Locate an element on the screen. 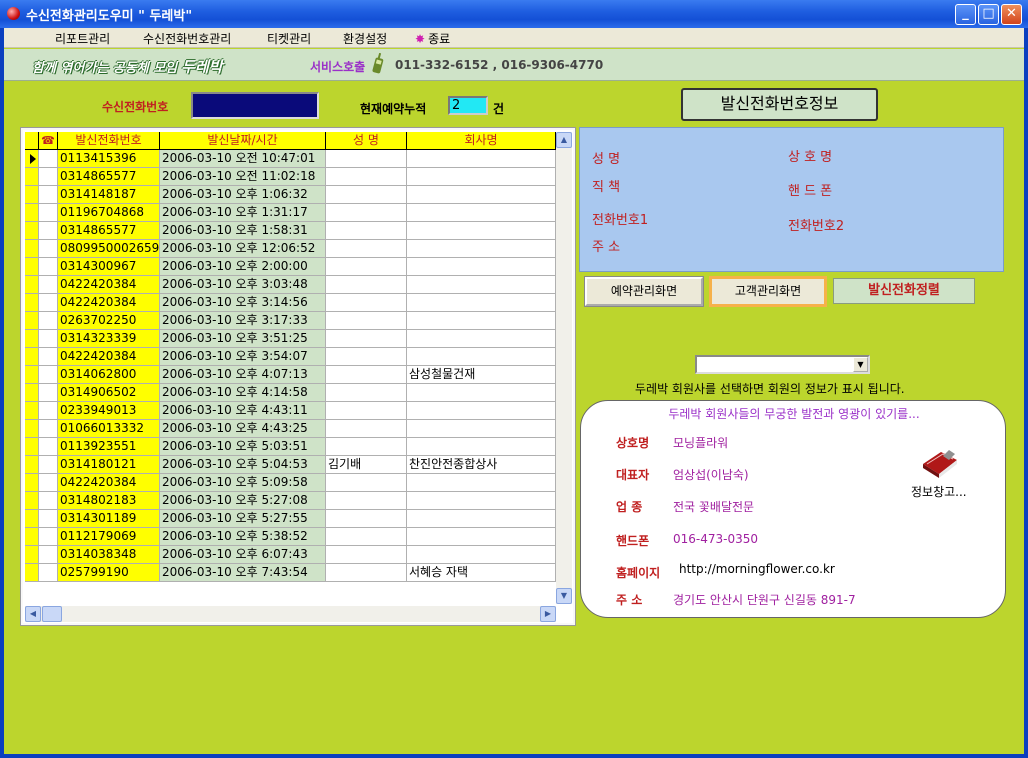  table-row: 0422420384 2006-03-10 오후 3:14:56 is located at coordinates (290, 303).